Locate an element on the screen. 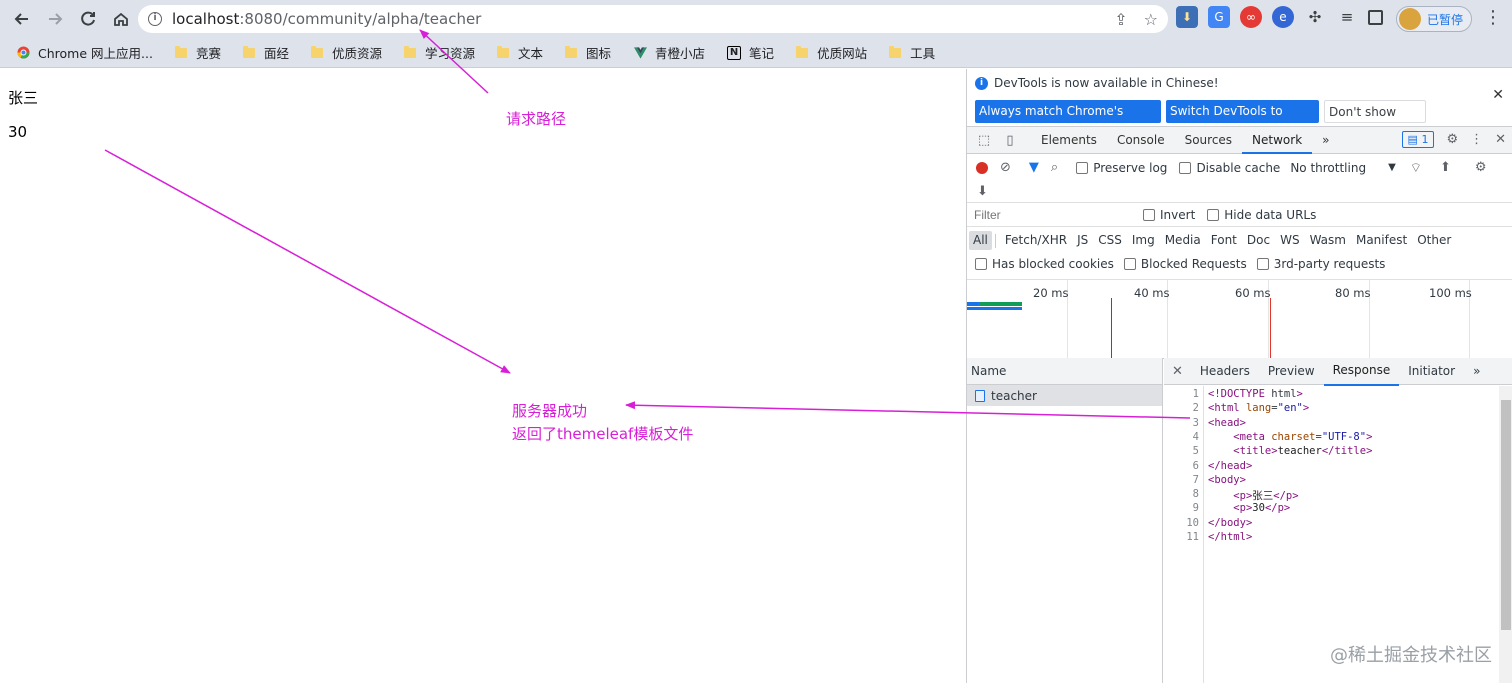 This screenshot has height=683, width=1512. site-info-icon: i is located at coordinates (155, 19).